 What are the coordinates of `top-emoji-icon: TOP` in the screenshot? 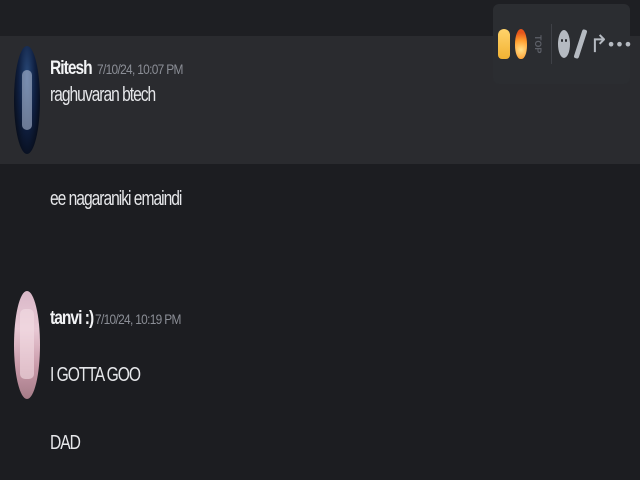 It's located at (538, 44).